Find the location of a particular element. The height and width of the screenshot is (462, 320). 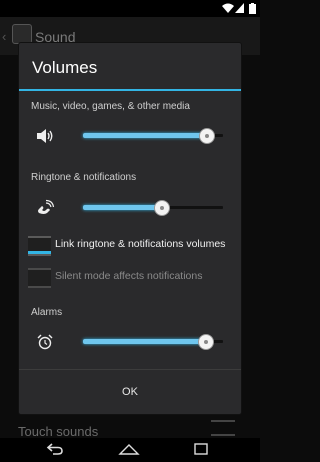

wifi-icon is located at coordinates (228, 8).